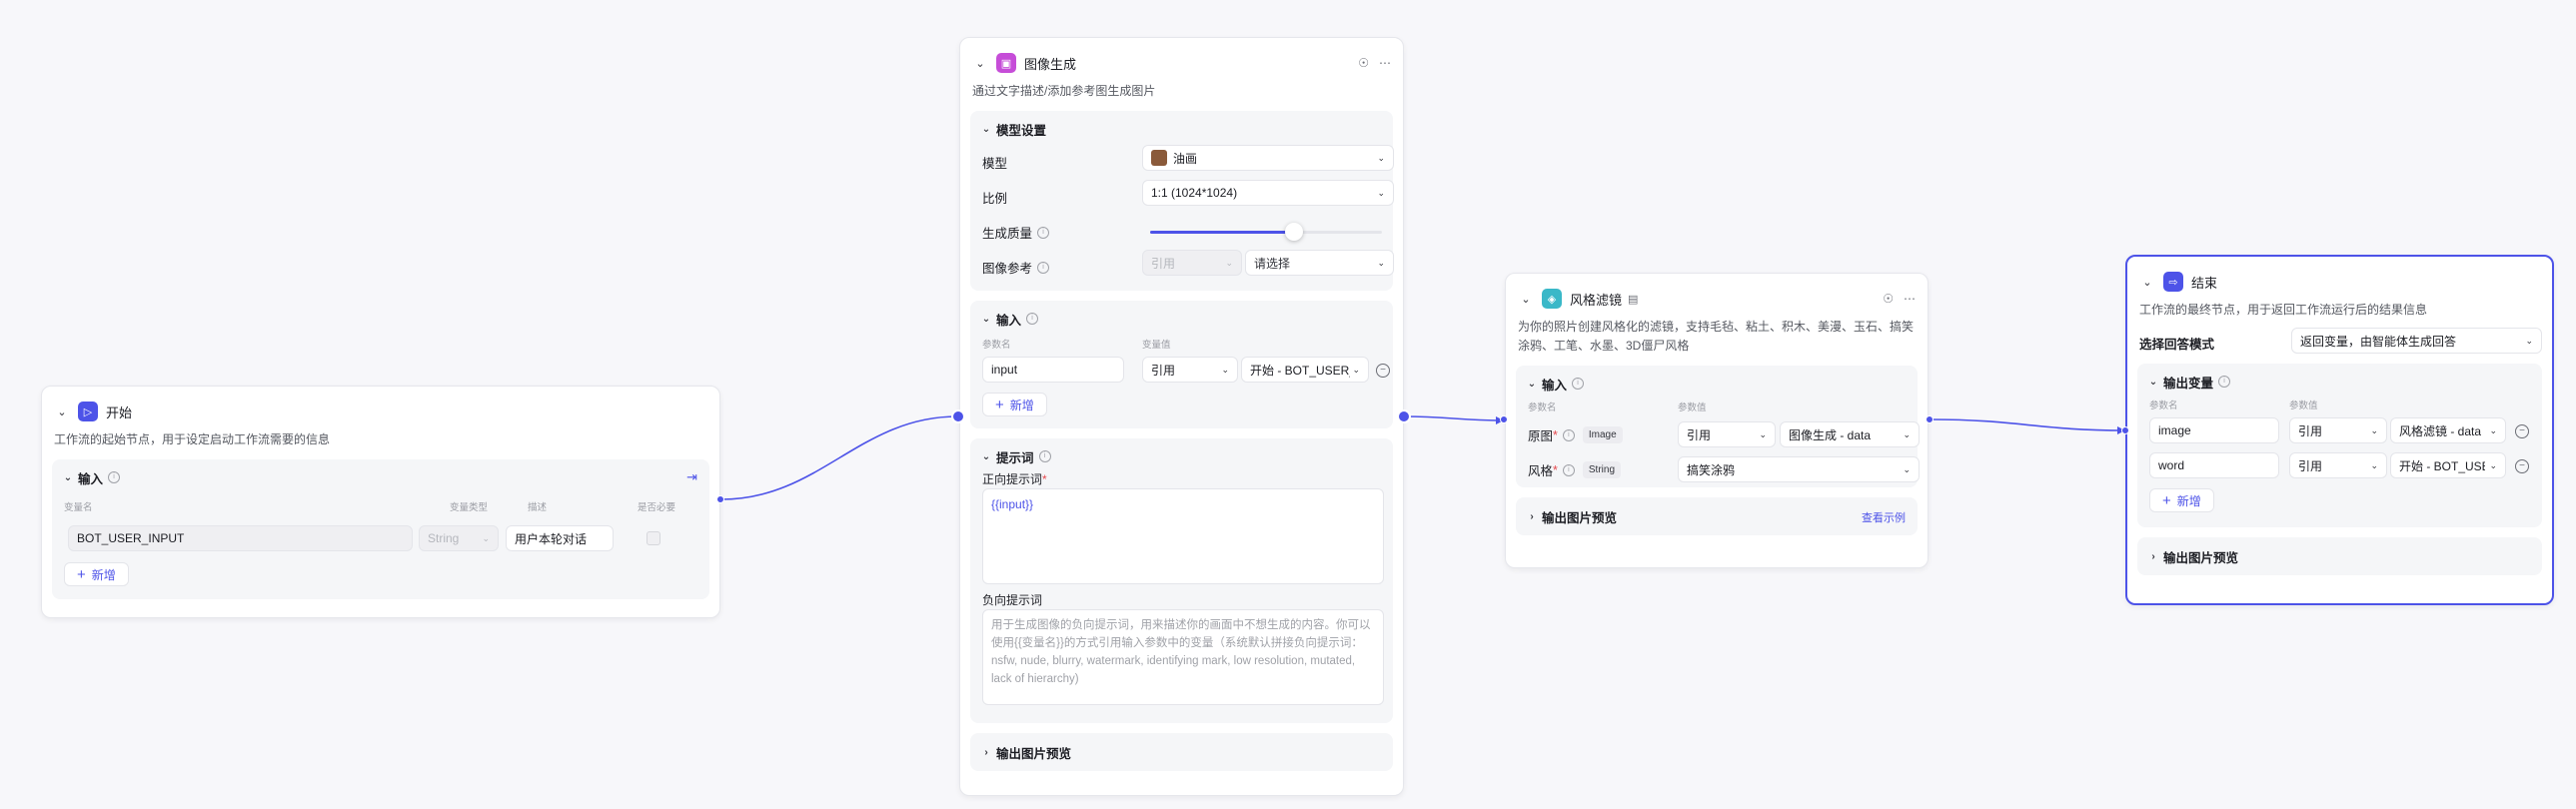 The image size is (2576, 809). What do you see at coordinates (691, 477) in the screenshot?
I see `add-variable-icon: ⇥` at bounding box center [691, 477].